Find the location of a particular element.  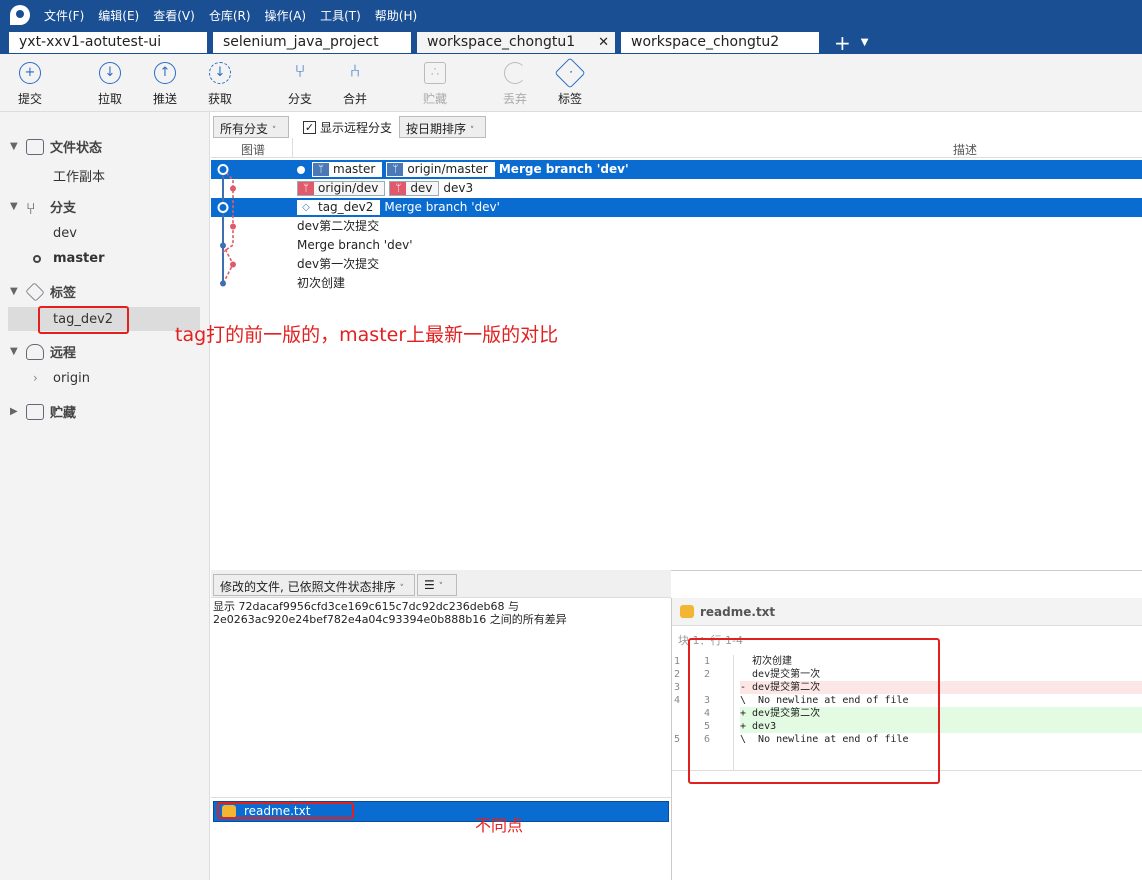

tag-icon: · is located at coordinates (570, 73).